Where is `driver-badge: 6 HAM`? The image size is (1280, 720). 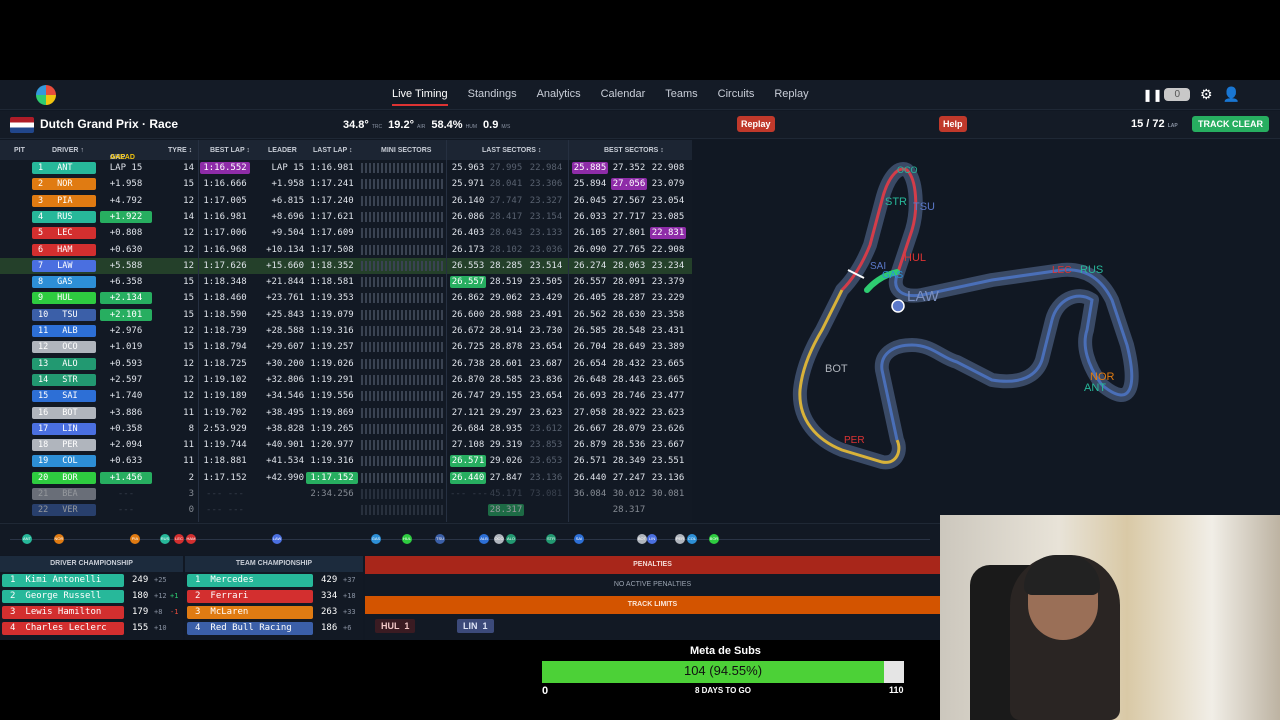 driver-badge: 6 HAM is located at coordinates (64, 249).